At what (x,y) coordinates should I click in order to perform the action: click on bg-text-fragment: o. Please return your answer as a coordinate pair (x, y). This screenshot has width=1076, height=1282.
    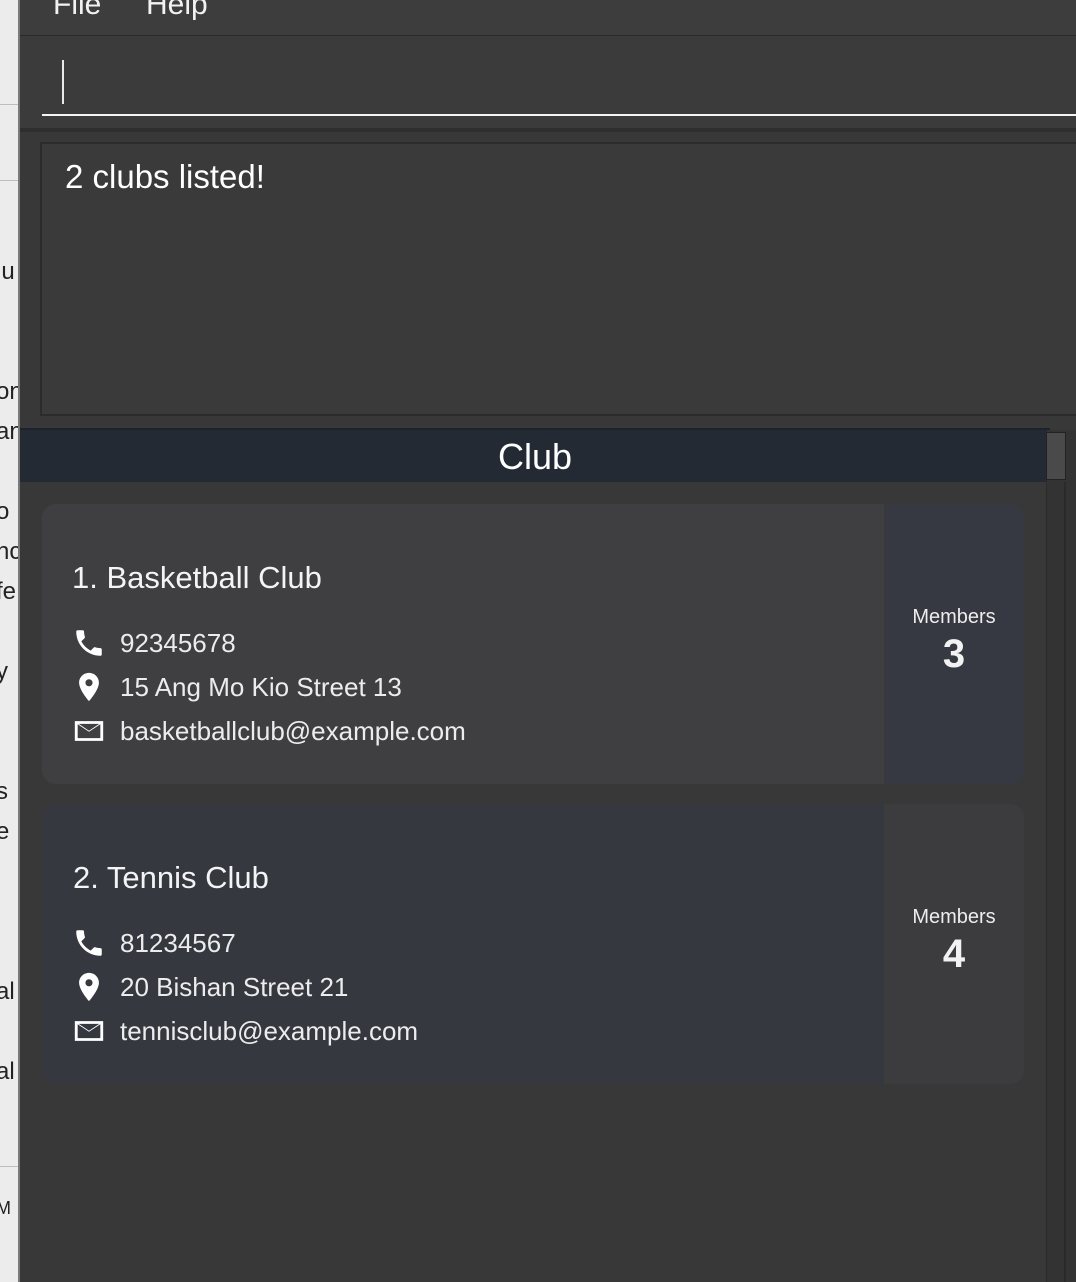
    Looking at the image, I should click on (5, 511).